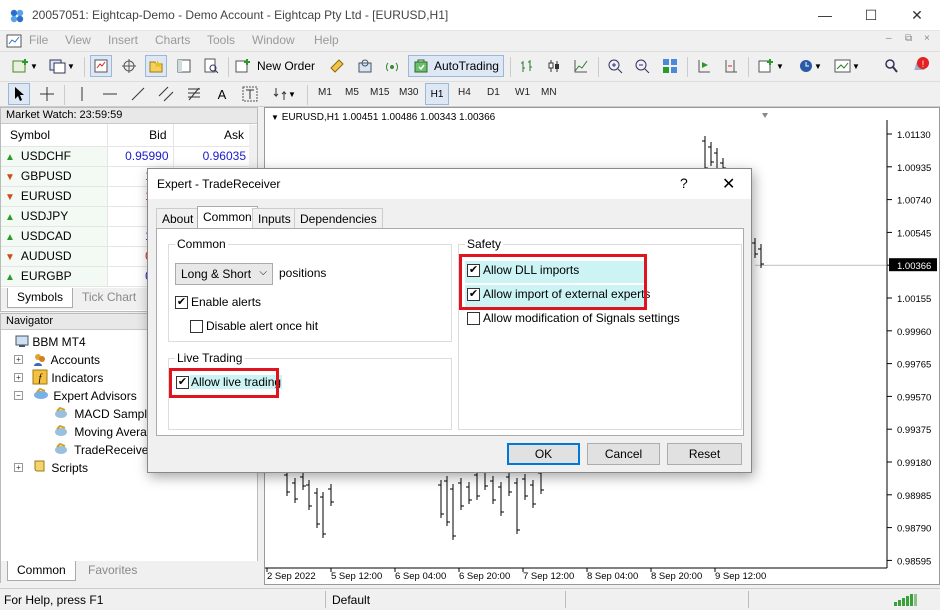 The width and height of the screenshot is (940, 610). I want to click on navigator-toggle, so click(156, 66).